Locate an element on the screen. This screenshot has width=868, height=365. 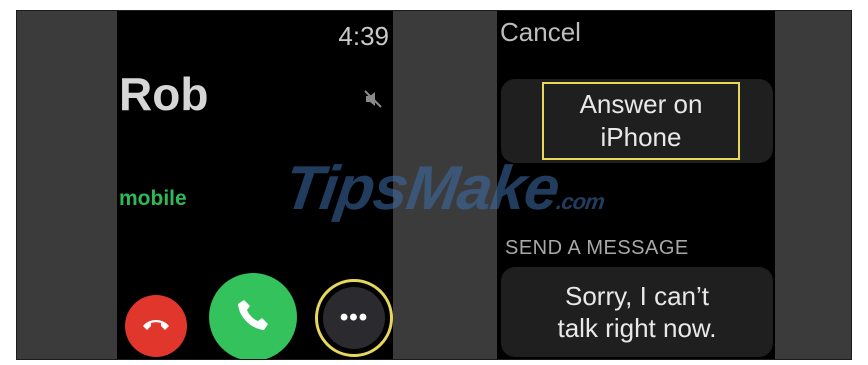
cancel-button: Cancel is located at coordinates (540, 32).